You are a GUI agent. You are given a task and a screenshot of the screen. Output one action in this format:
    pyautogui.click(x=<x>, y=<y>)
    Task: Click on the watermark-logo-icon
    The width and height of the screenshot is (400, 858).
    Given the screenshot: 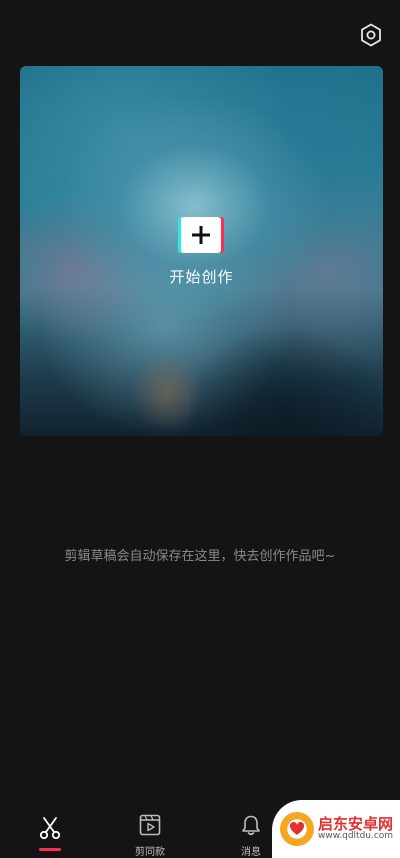 What is the action you would take?
    pyautogui.click(x=297, y=829)
    